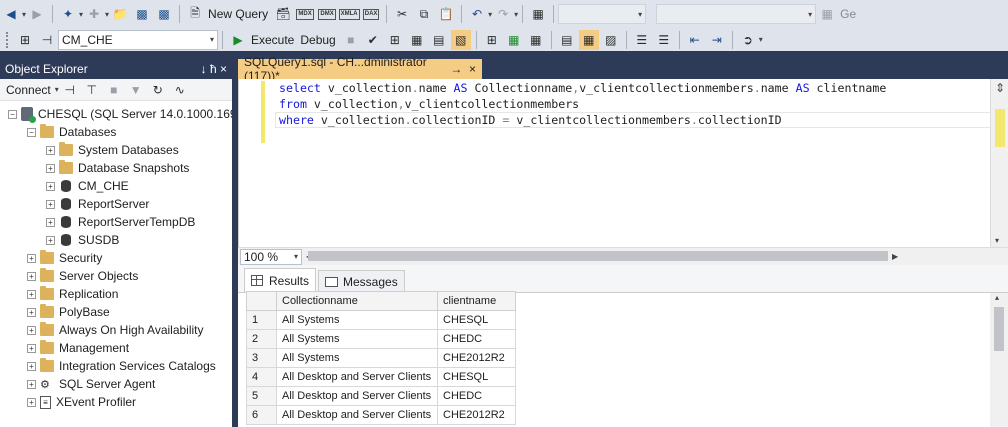  What do you see at coordinates (64, 258) in the screenshot?
I see `tree-node: + Security` at bounding box center [64, 258].